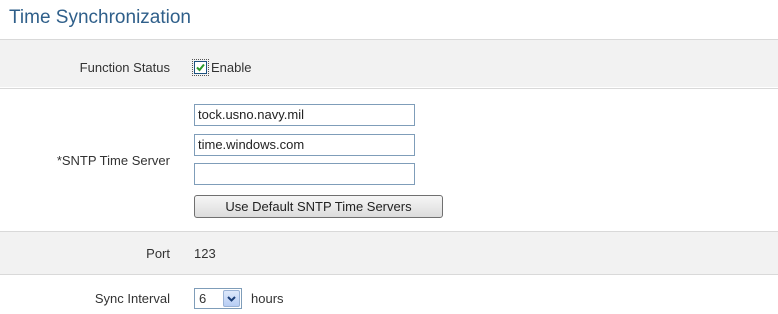 Image resolution: width=778 pixels, height=314 pixels. I want to click on sntp-server-2-input: time.windows.com, so click(304, 145).